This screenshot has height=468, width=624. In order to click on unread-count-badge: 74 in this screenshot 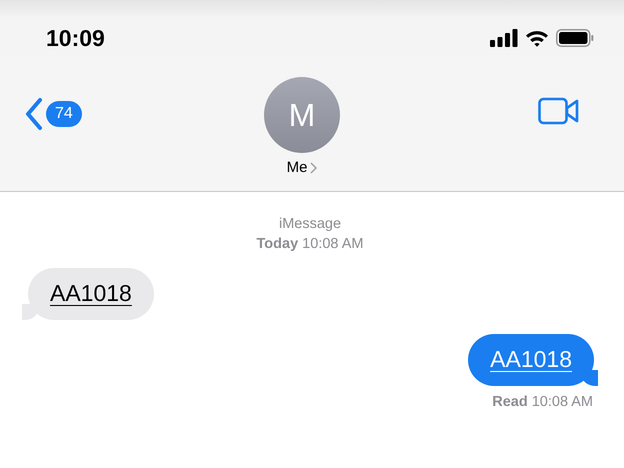, I will do `click(64, 114)`.